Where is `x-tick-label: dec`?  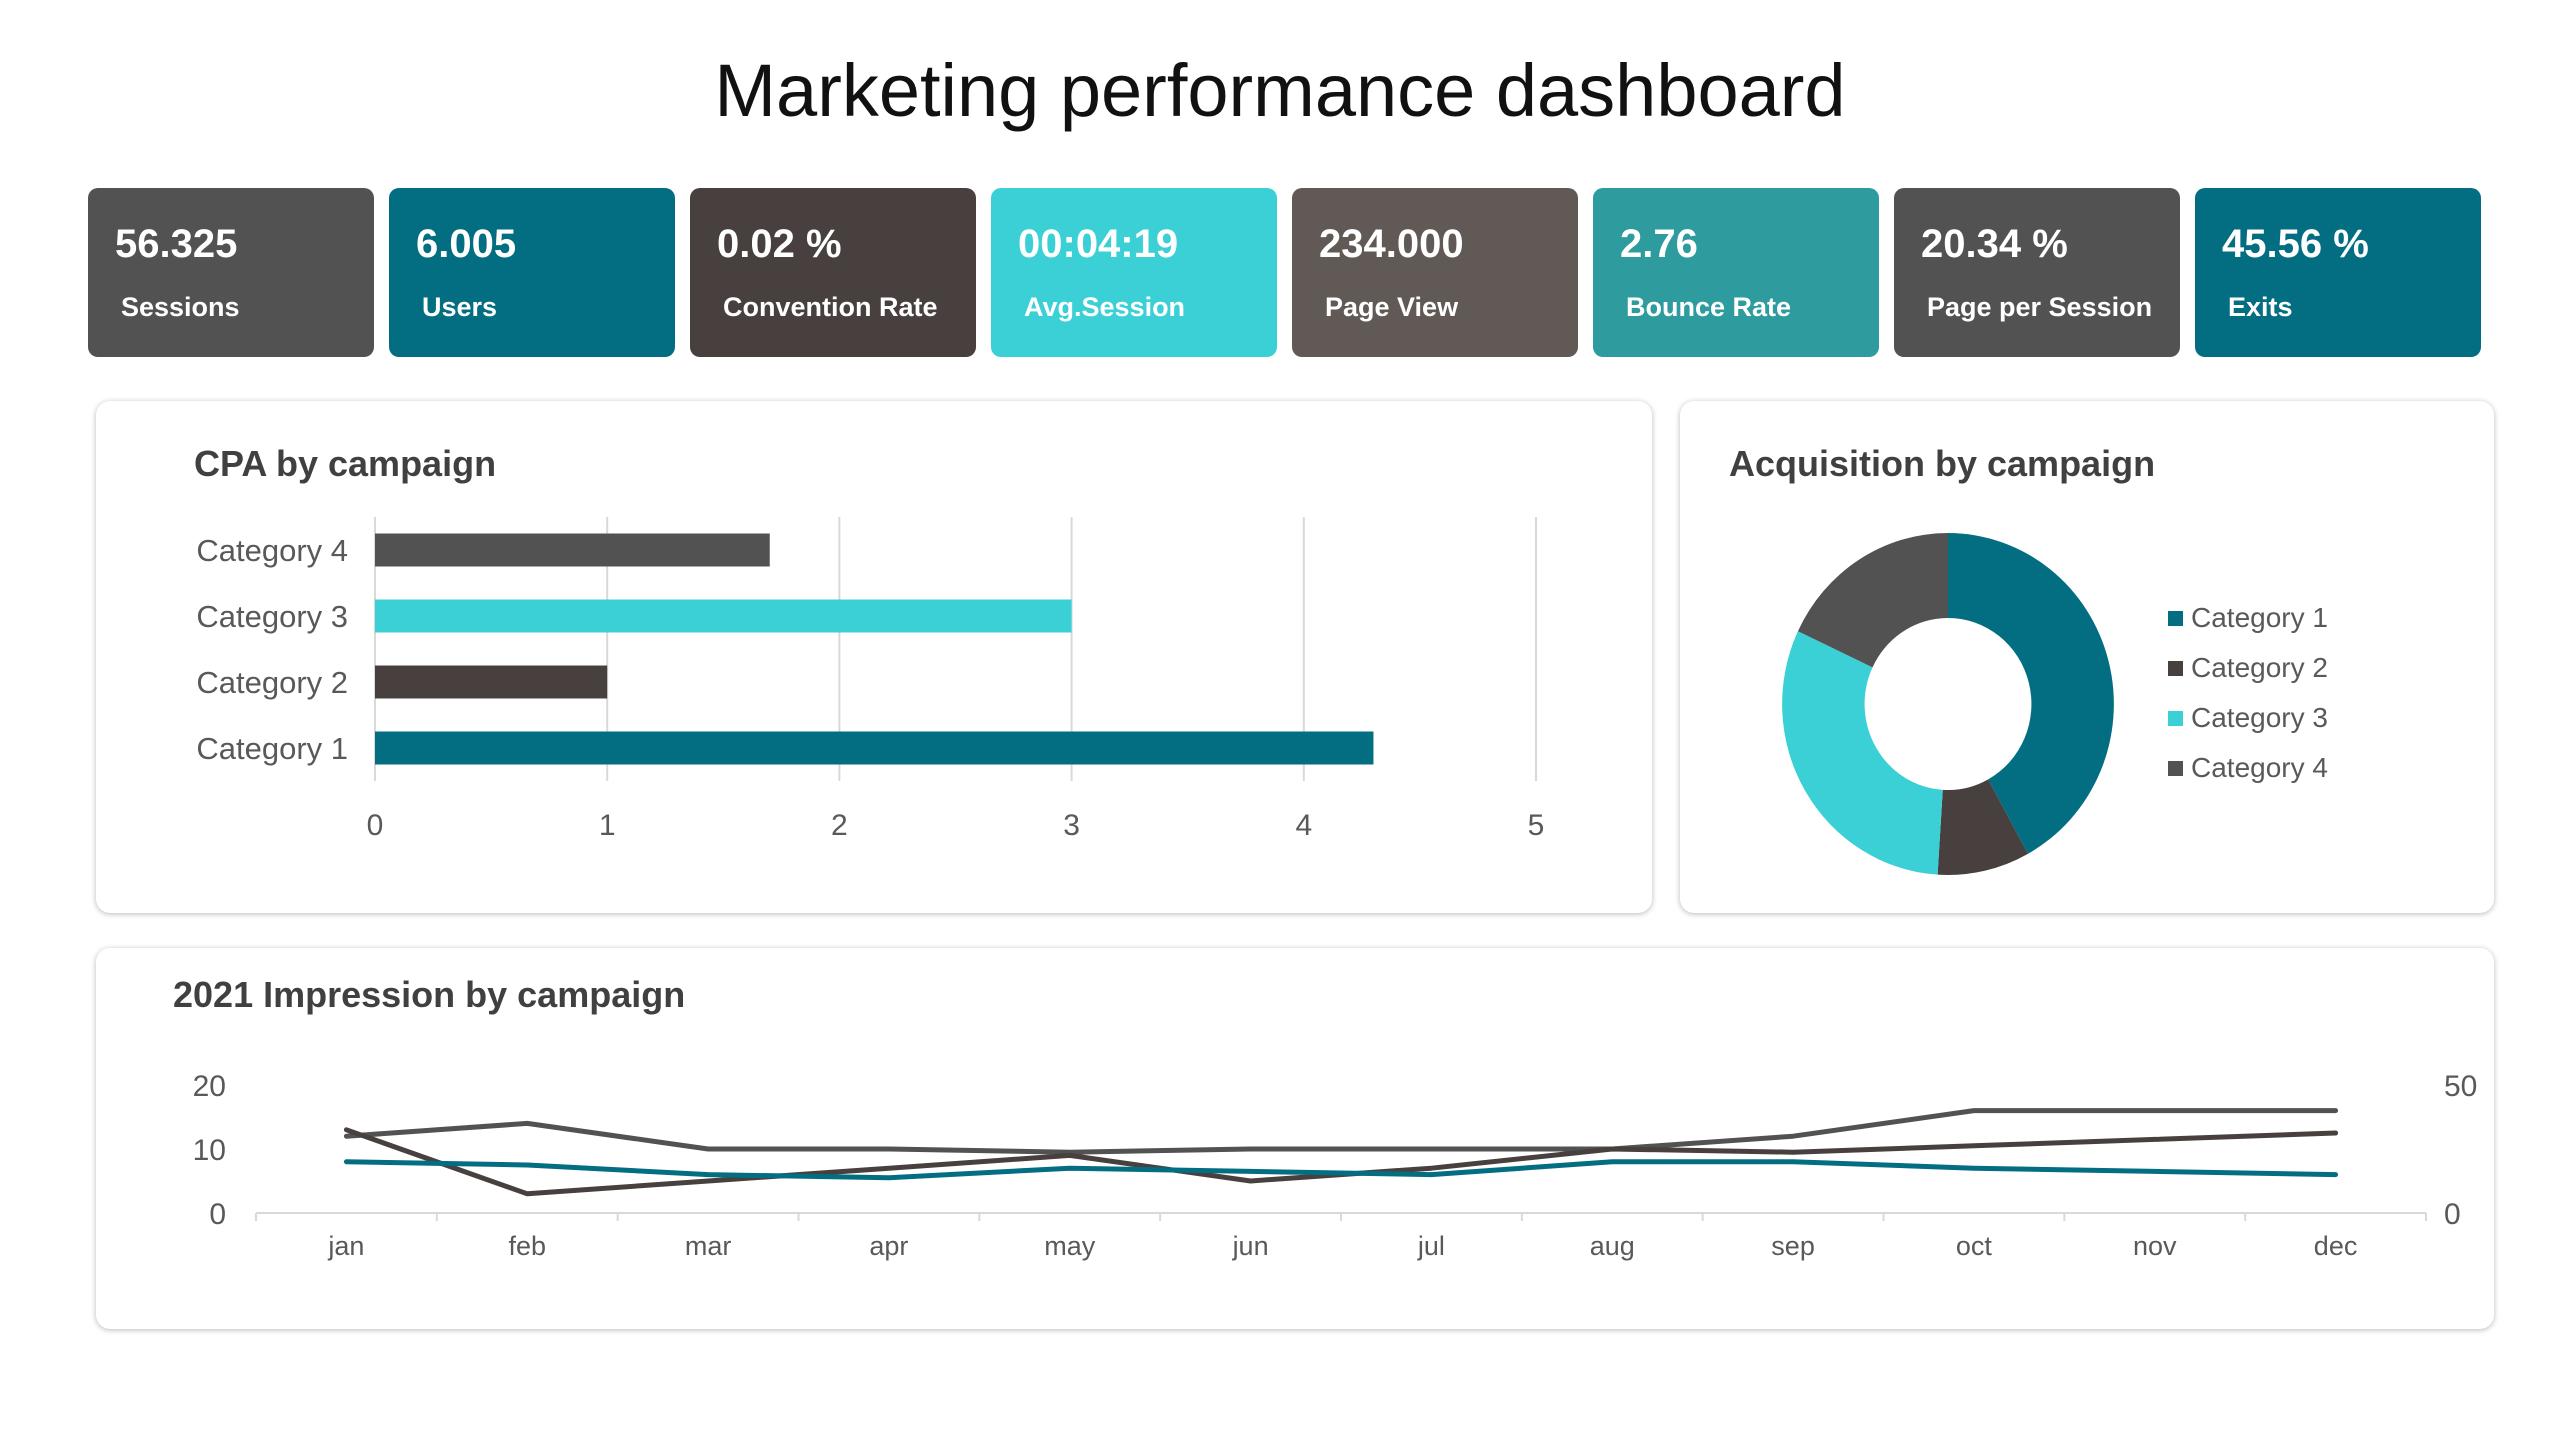
x-tick-label: dec is located at coordinates (2336, 1246).